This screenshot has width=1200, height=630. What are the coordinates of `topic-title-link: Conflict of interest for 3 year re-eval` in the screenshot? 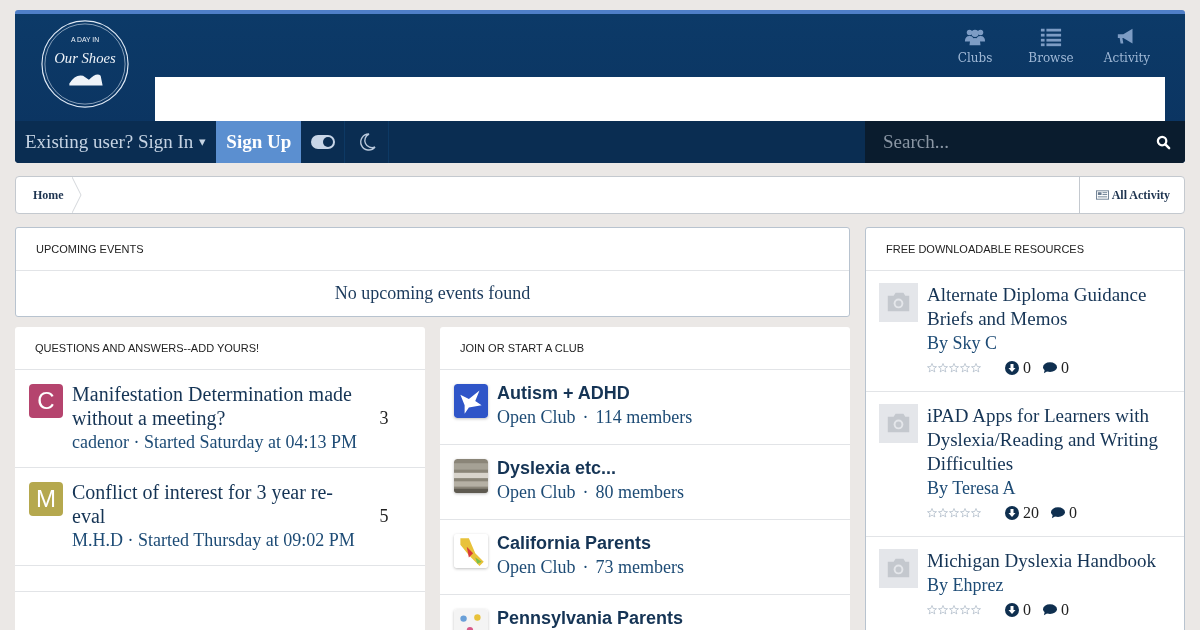 It's located at (217, 504).